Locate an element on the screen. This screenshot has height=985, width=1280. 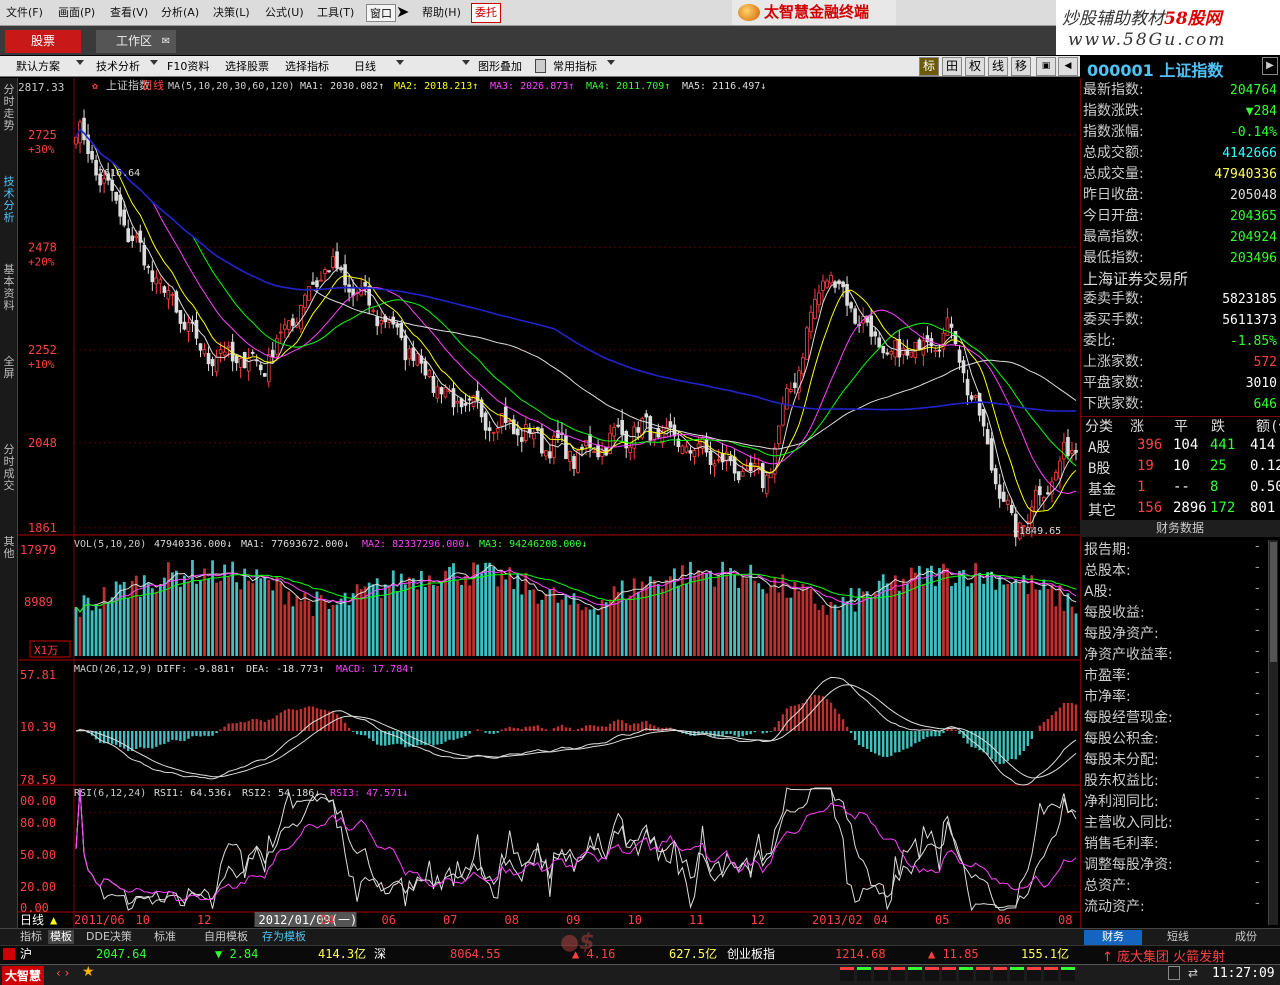
settings-icon: ✿ is located at coordinates (95, 86).